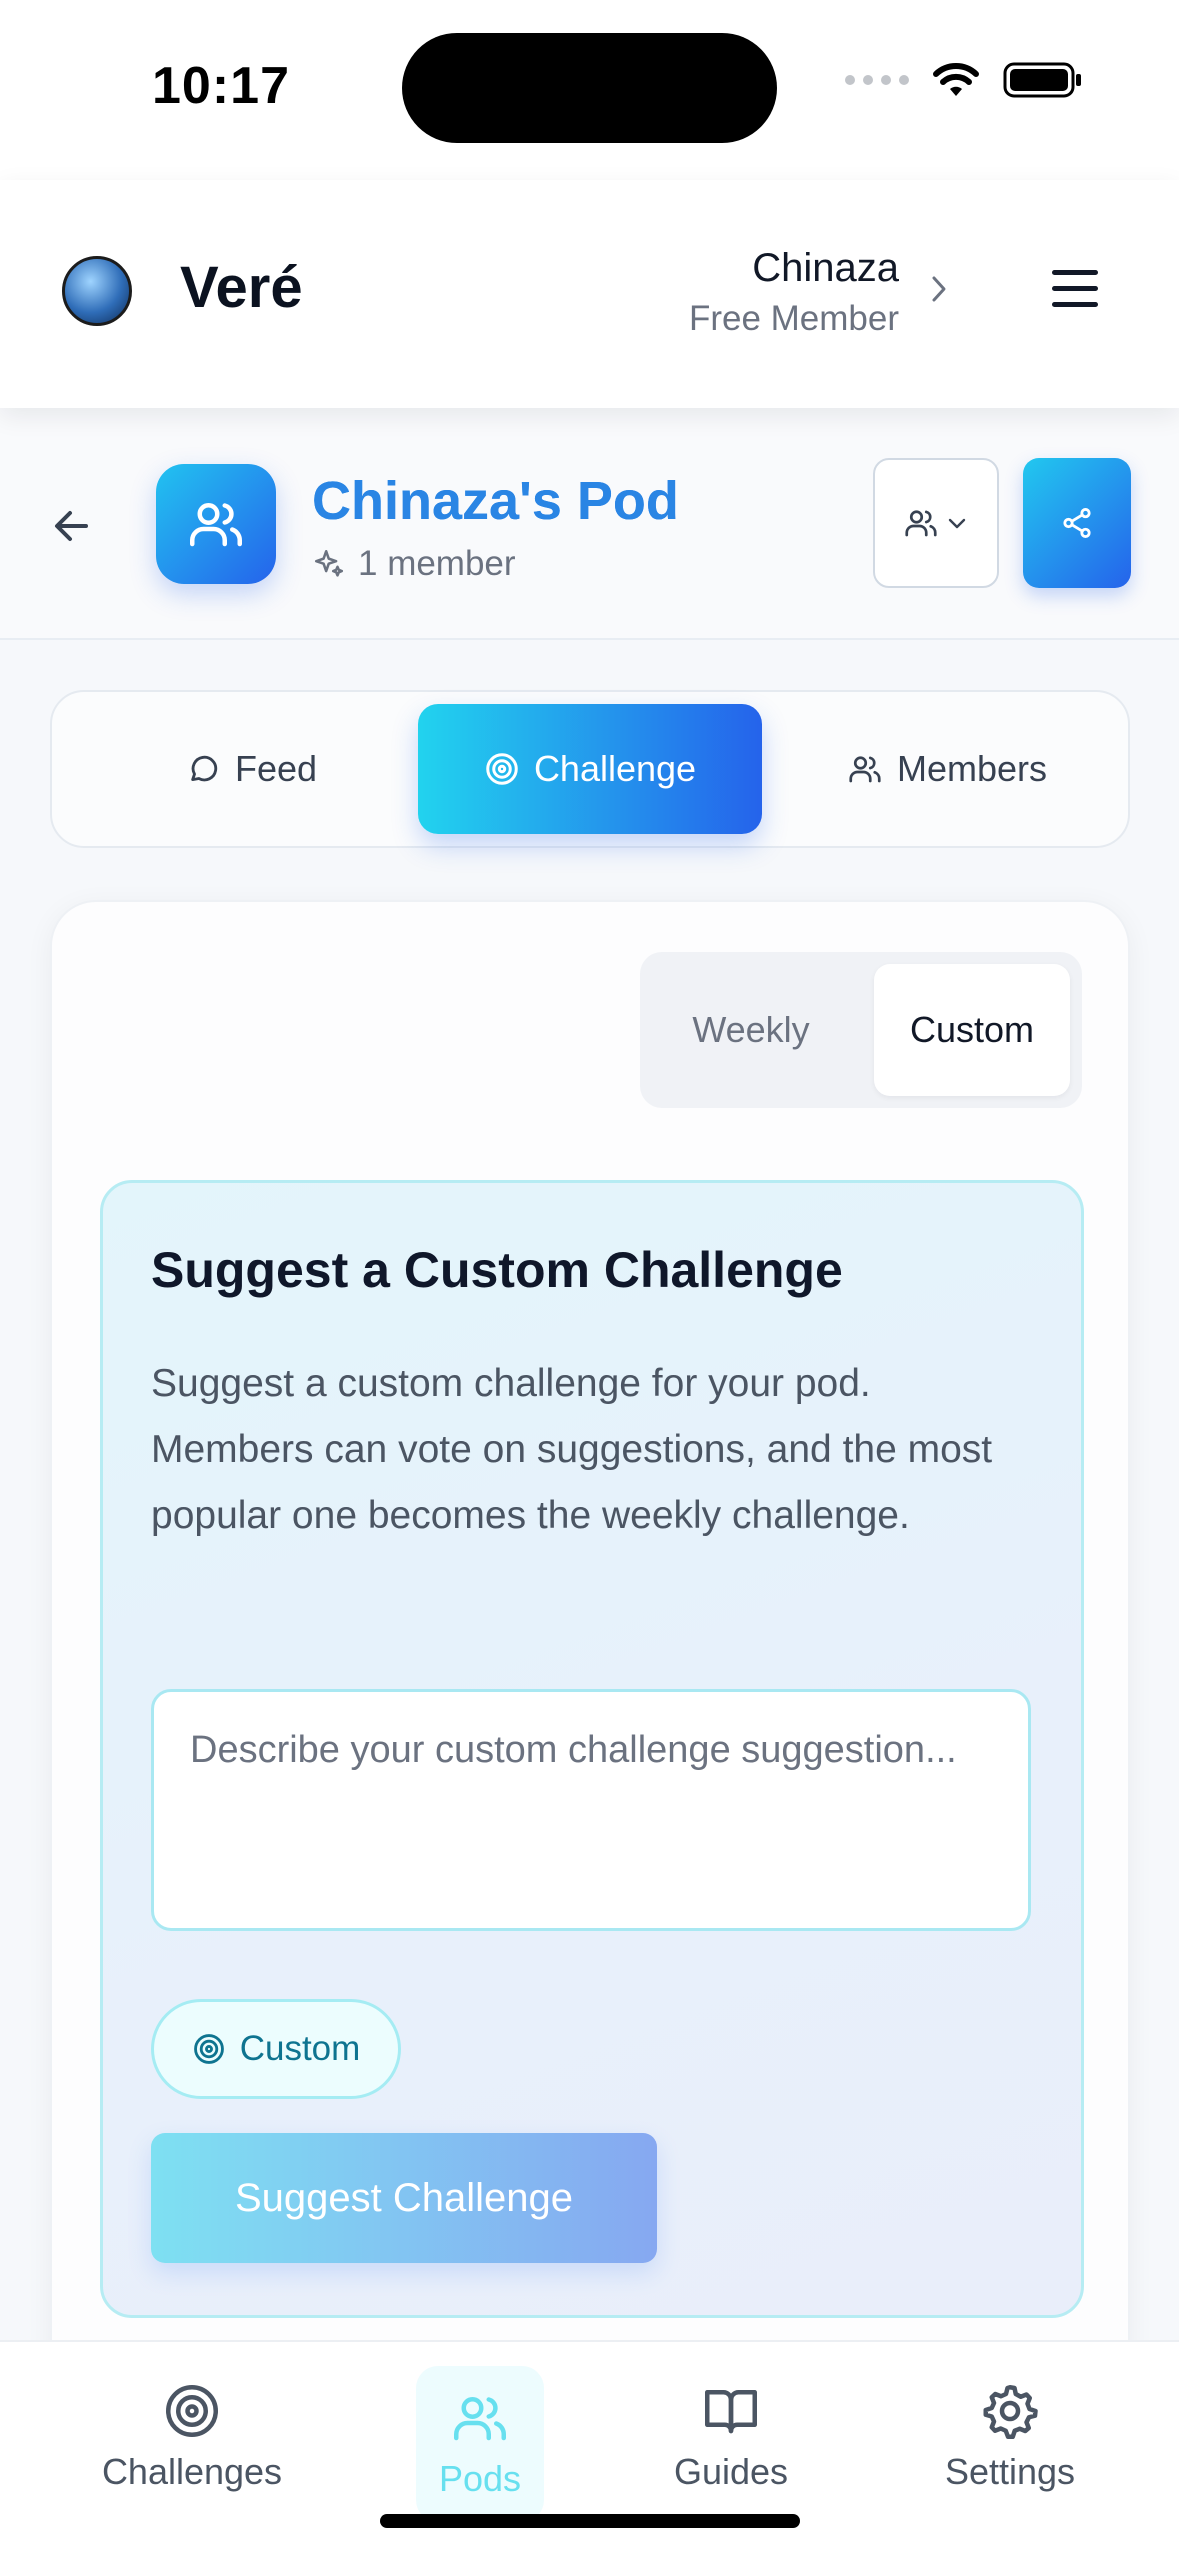 The width and height of the screenshot is (1179, 2556). I want to click on challenge-suggestion-input, so click(591, 1810).